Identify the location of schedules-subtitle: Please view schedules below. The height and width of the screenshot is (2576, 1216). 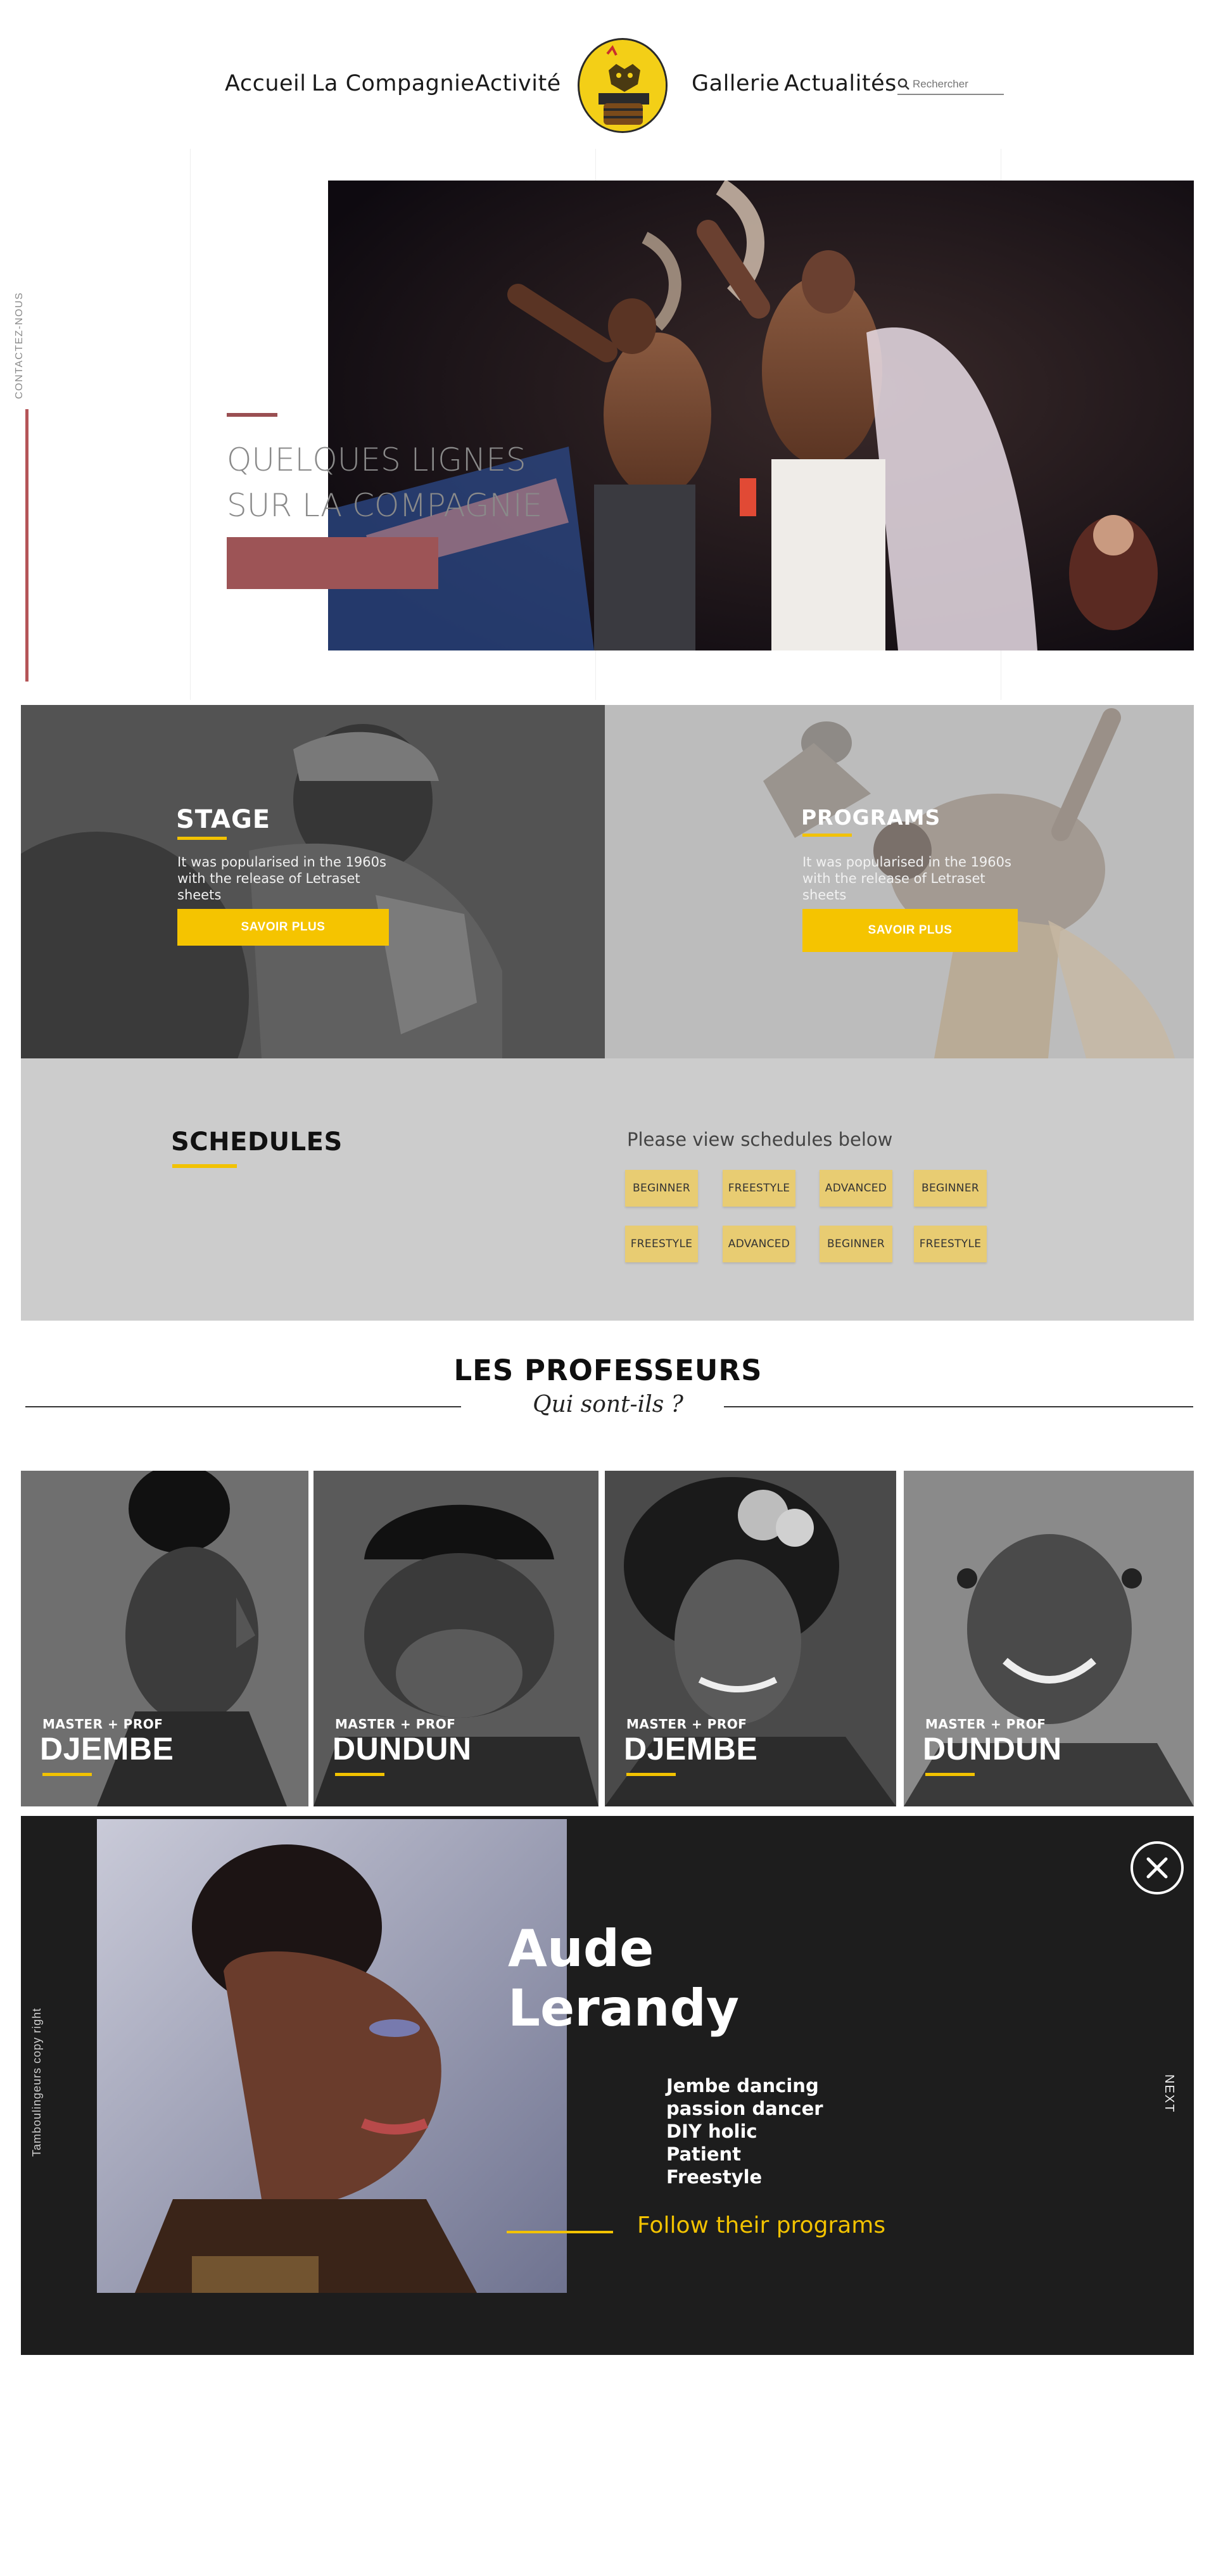
(760, 1139).